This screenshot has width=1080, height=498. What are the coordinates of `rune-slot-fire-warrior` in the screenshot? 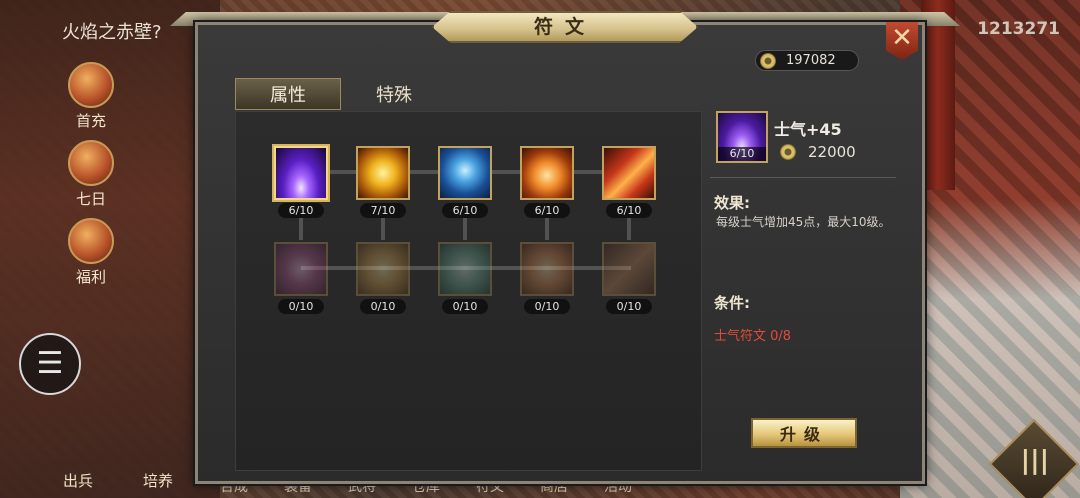 It's located at (547, 173).